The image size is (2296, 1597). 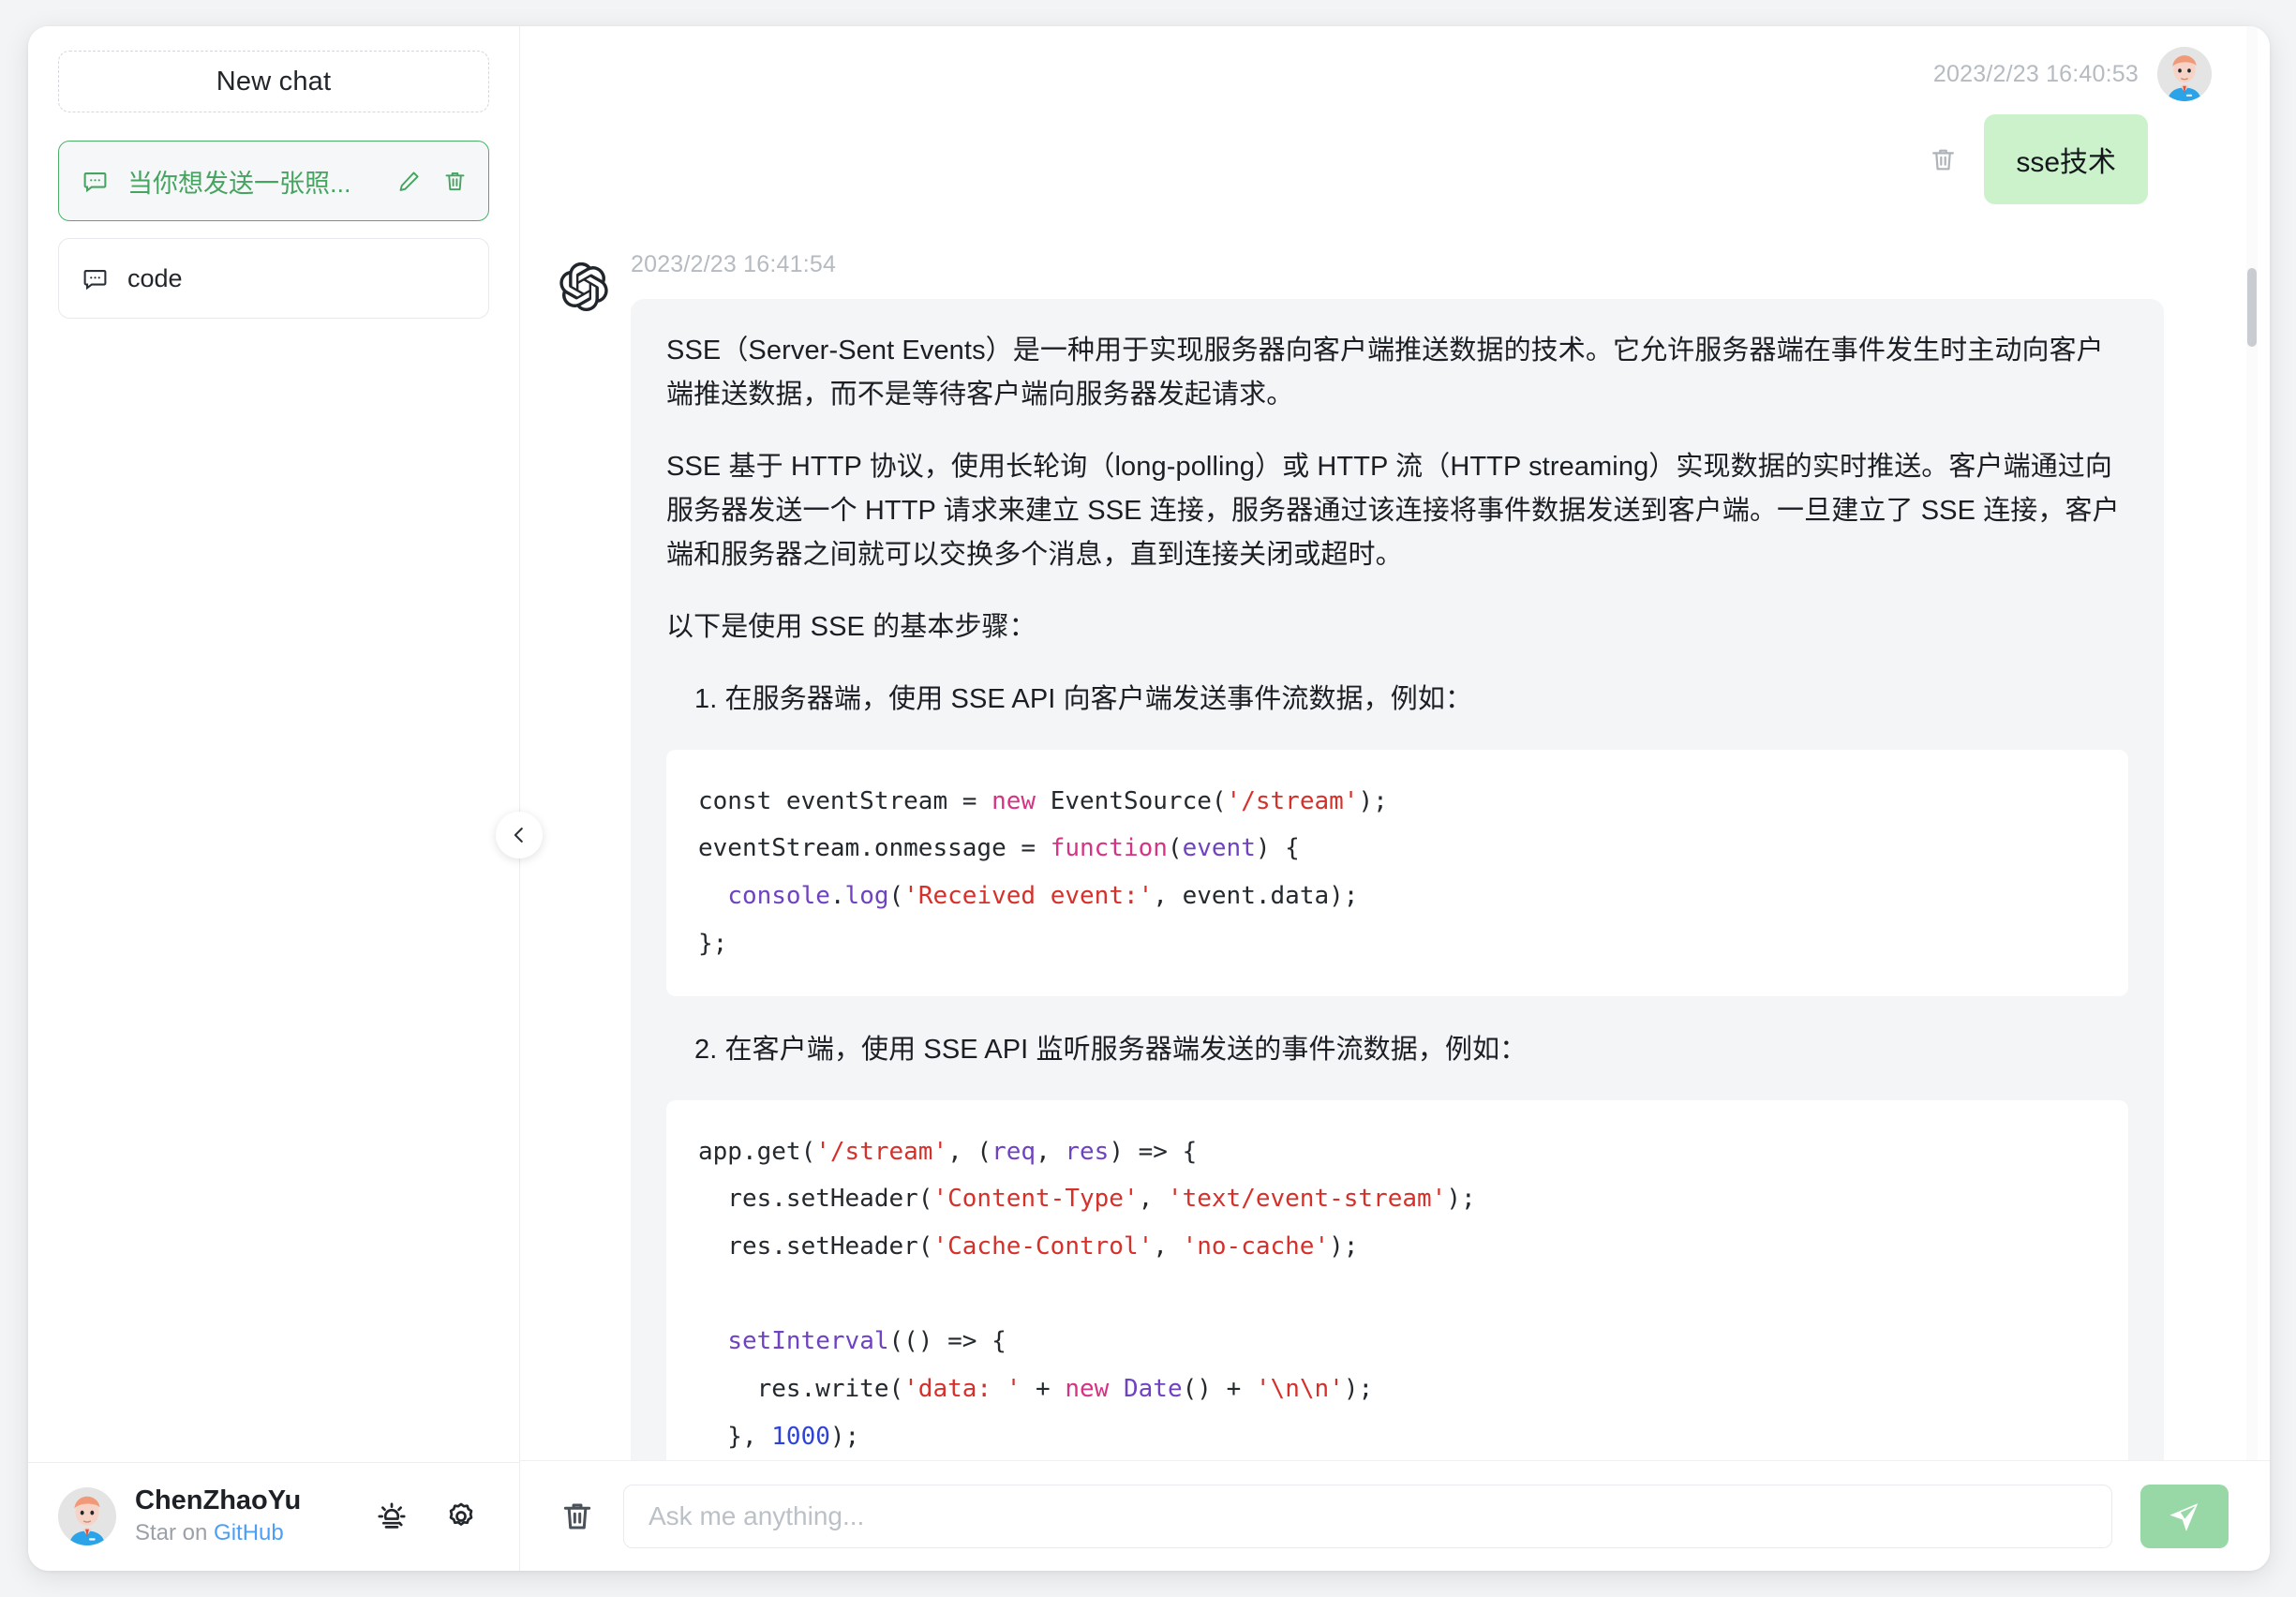 What do you see at coordinates (583, 286) in the screenshot?
I see `openai-icon` at bounding box center [583, 286].